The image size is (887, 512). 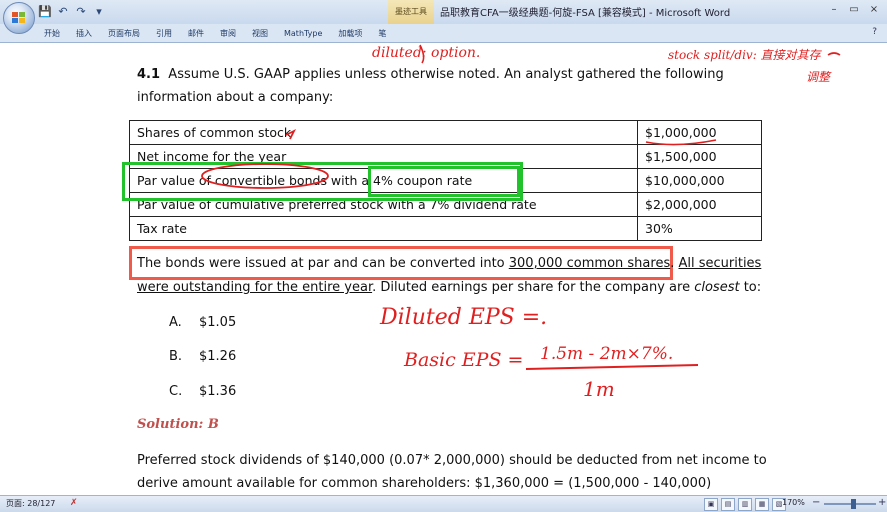 What do you see at coordinates (850, 504) in the screenshot?
I see `zoom-slider-track` at bounding box center [850, 504].